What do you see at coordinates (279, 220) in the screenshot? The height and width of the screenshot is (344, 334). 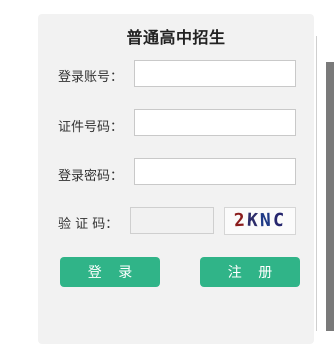 I see `captcha-char: C` at bounding box center [279, 220].